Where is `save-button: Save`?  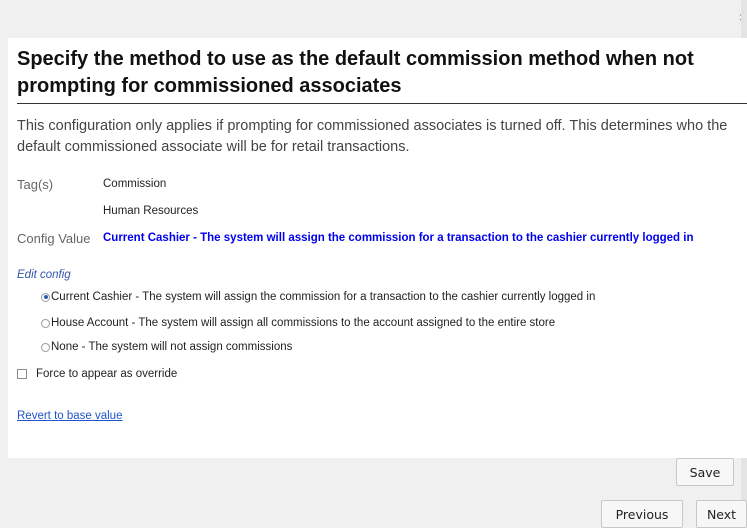
save-button: Save is located at coordinates (705, 472).